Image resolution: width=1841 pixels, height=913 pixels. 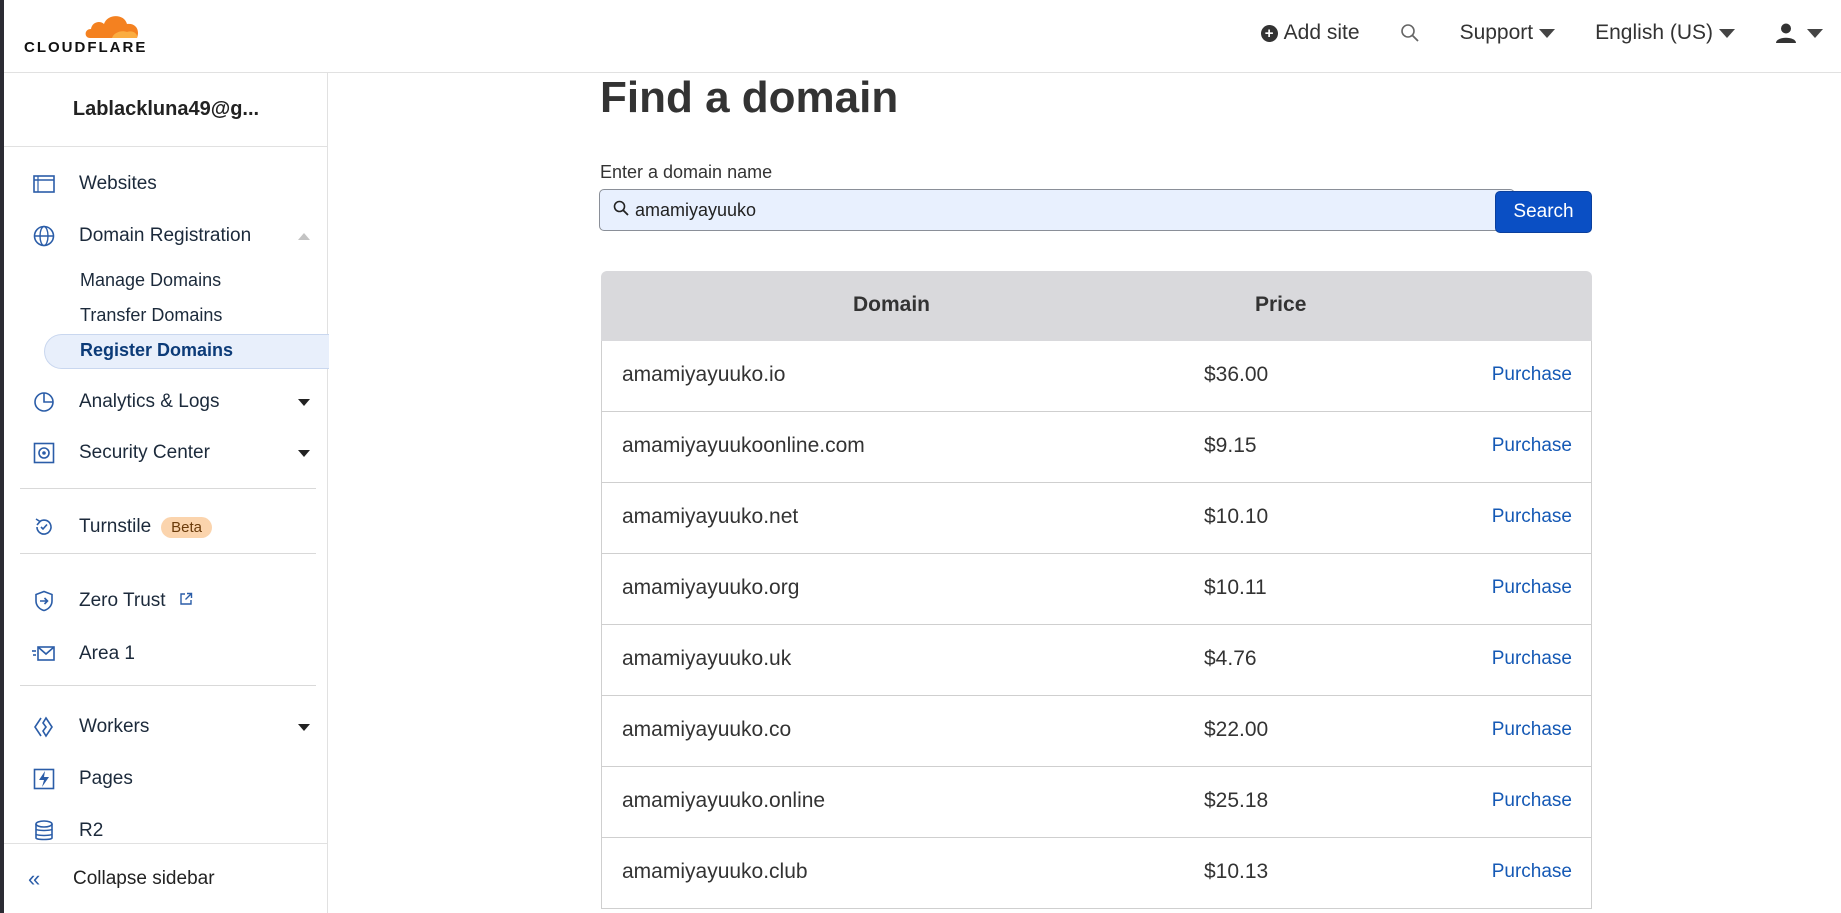 I want to click on globe-icon, so click(x=44, y=236).